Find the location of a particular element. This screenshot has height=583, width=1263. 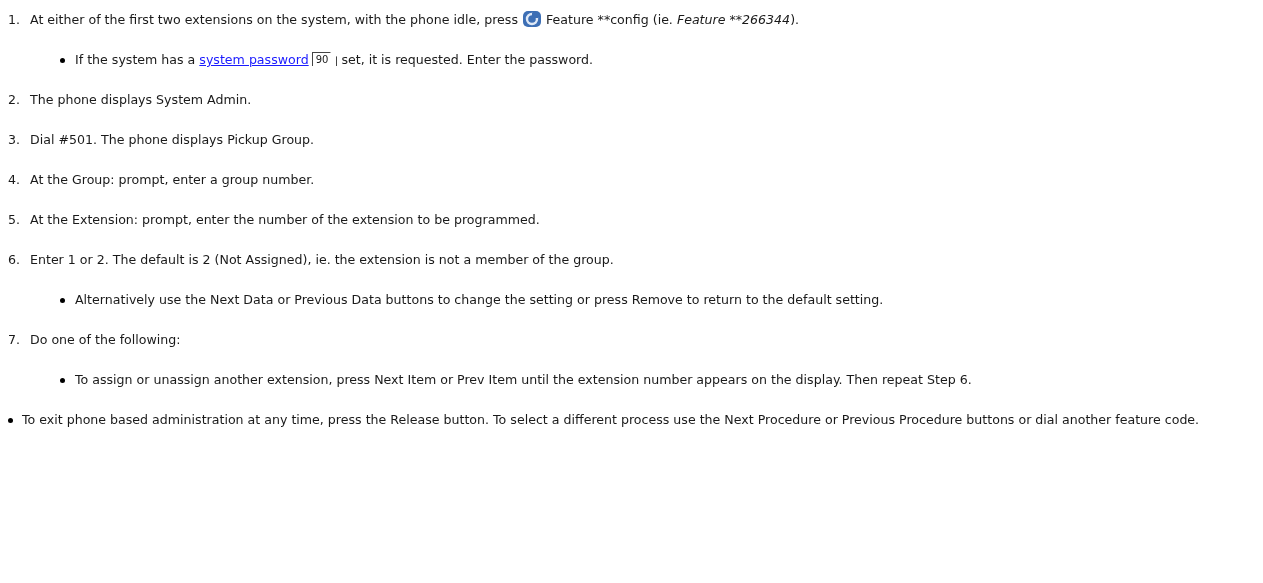

step-number: 7. is located at coordinates (15, 340).